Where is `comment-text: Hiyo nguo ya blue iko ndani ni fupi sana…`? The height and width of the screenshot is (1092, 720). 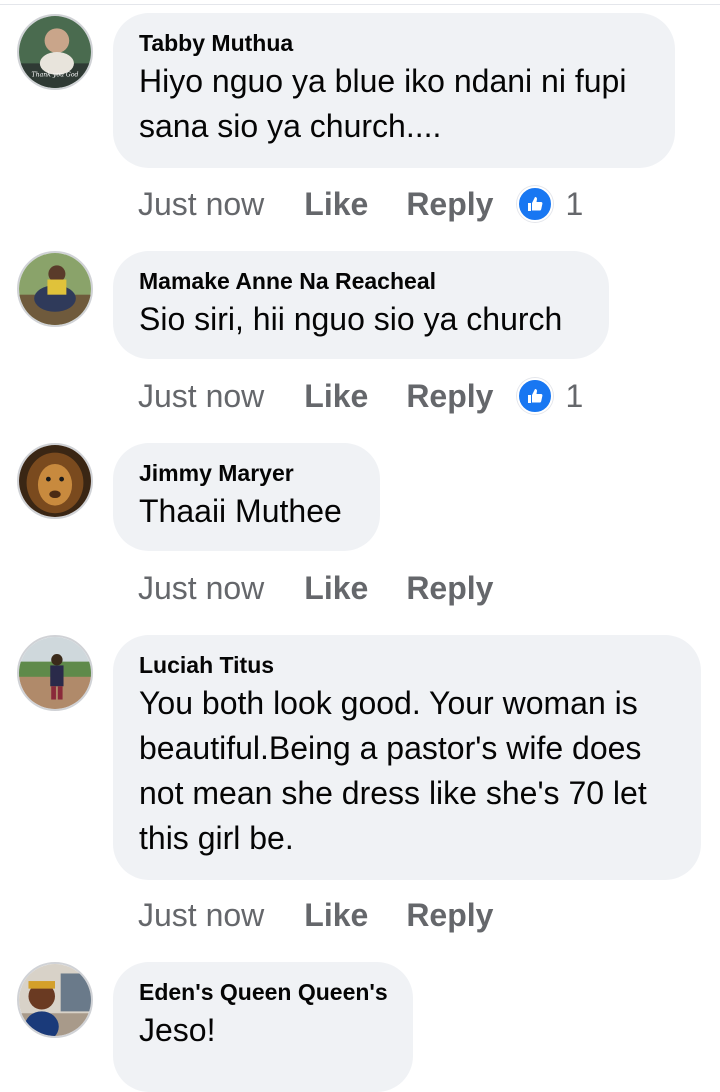
comment-text: Hiyo nguo ya blue iko ndani ni fupi sana… is located at coordinates (383, 103).